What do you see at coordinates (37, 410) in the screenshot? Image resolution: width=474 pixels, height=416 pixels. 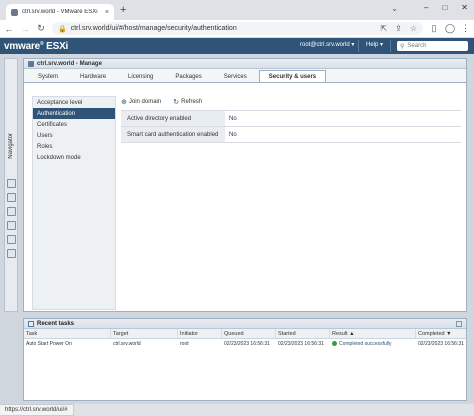 I see `status-url-bubble: https://ctrl.srv.world/ui/#` at bounding box center [37, 410].